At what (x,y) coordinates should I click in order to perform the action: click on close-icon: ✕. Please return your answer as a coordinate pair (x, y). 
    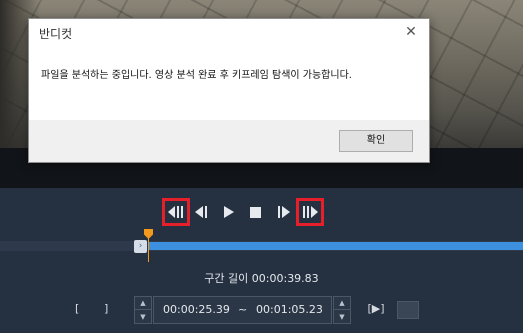
    Looking at the image, I should click on (411, 32).